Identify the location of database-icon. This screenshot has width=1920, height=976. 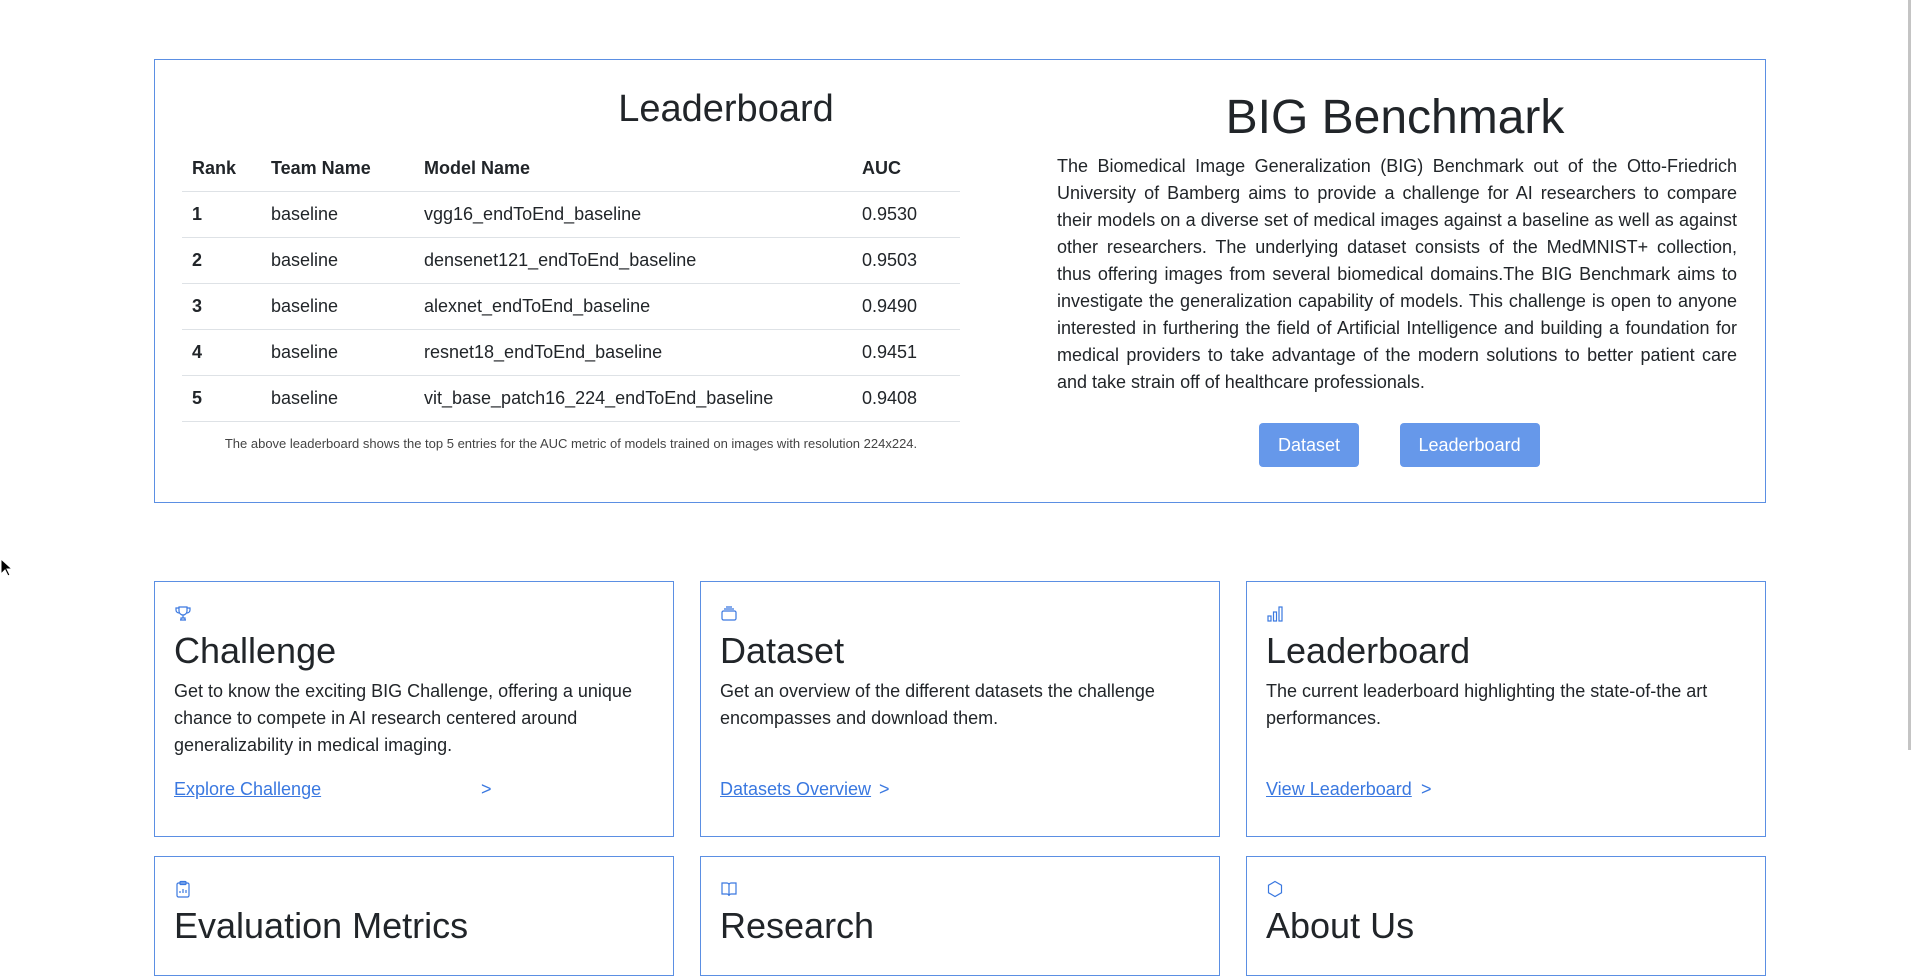
(729, 613).